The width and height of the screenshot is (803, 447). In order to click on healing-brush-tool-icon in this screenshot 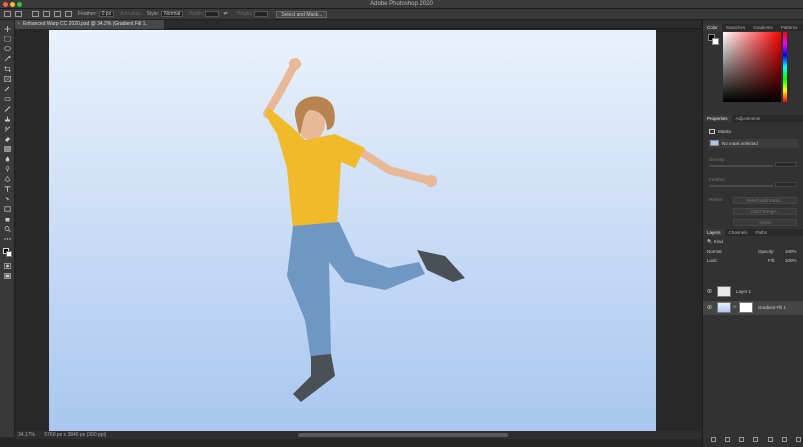, I will do `click(7, 99)`.